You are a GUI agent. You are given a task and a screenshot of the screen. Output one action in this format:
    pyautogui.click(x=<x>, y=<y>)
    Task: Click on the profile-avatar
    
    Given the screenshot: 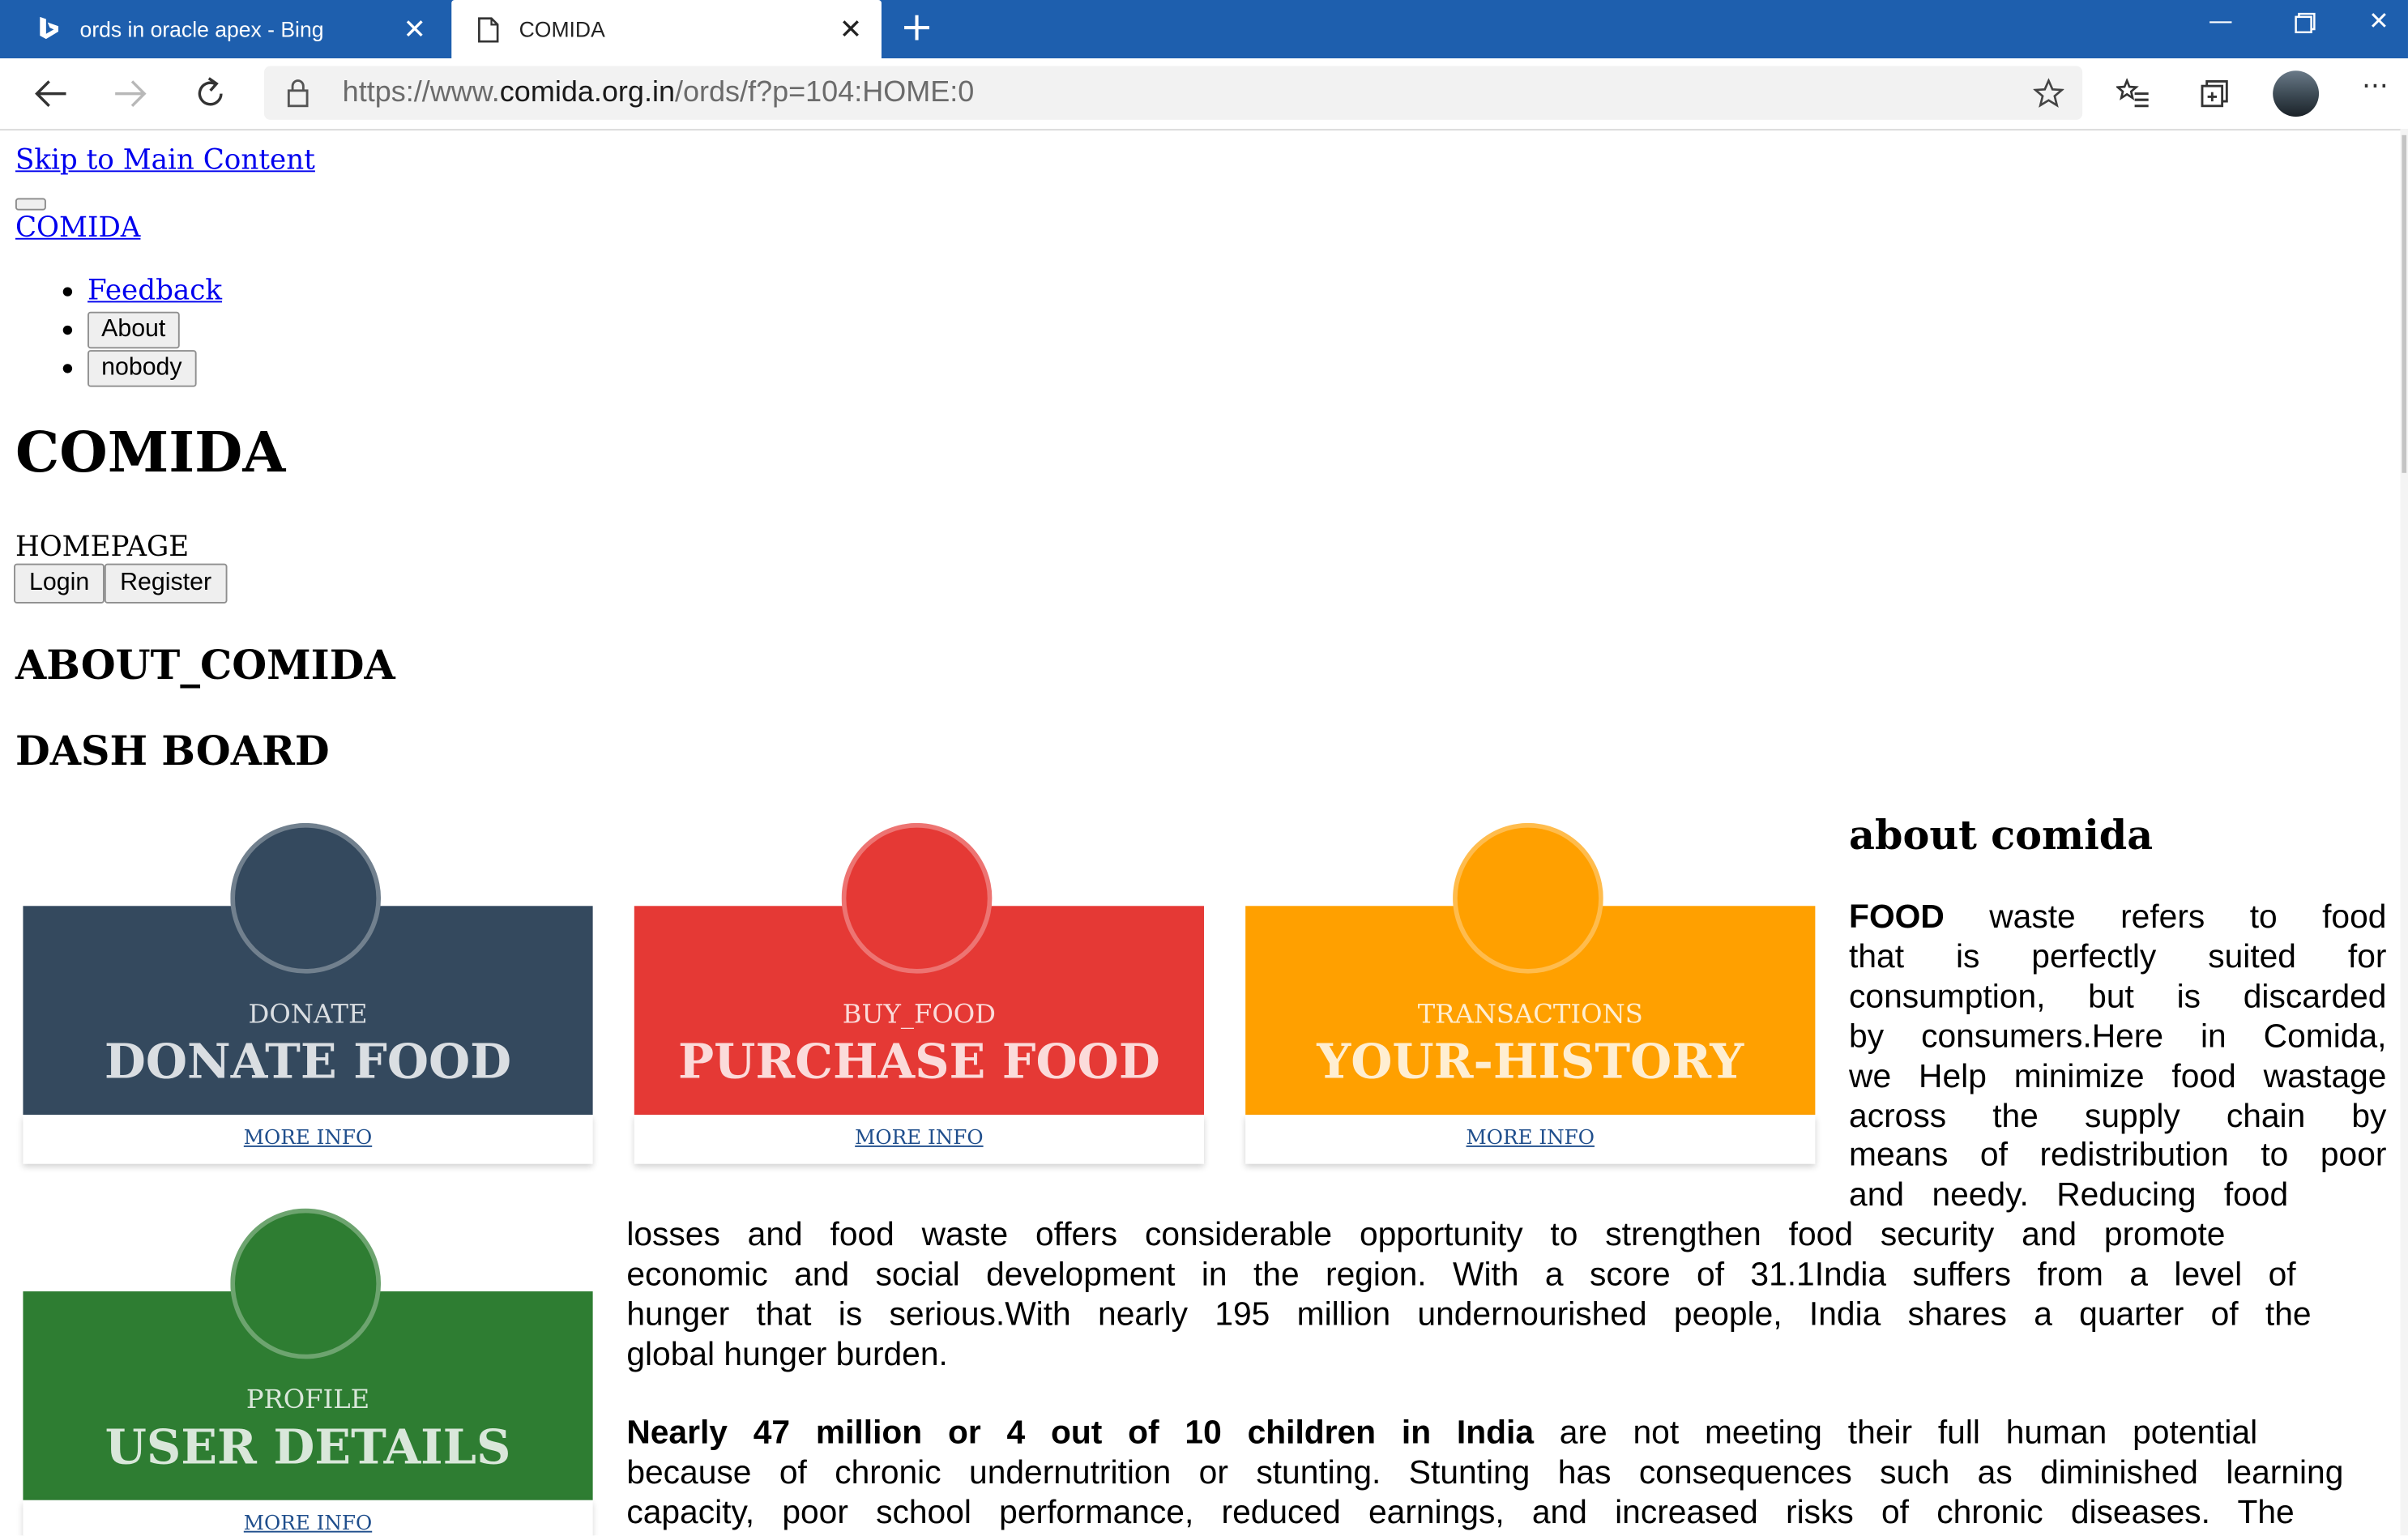 What is the action you would take?
    pyautogui.click(x=2296, y=93)
    